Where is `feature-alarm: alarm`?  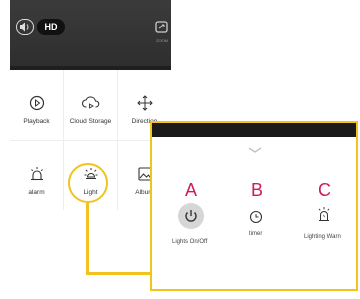
feature-alarm: alarm is located at coordinates (36, 181).